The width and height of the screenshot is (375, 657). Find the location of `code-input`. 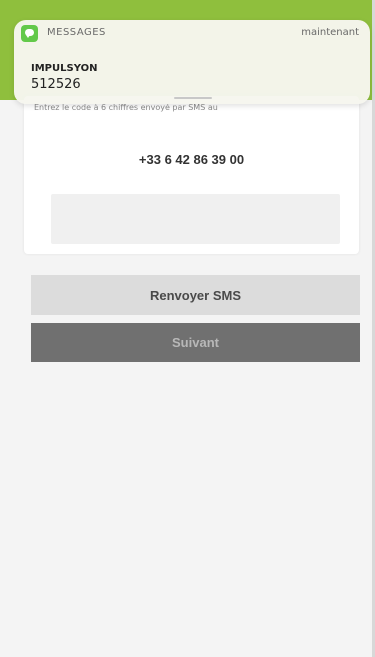

code-input is located at coordinates (195, 219).